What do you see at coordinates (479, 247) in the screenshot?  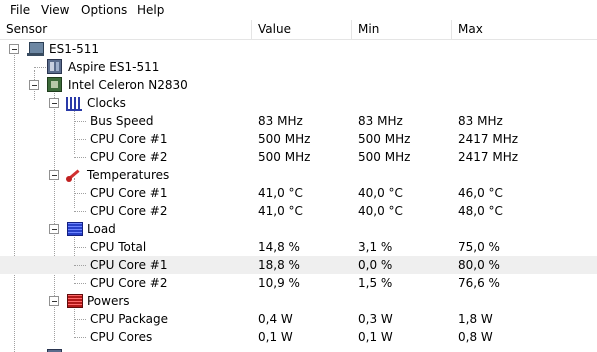 I see `sensor-max: 75,0 %` at bounding box center [479, 247].